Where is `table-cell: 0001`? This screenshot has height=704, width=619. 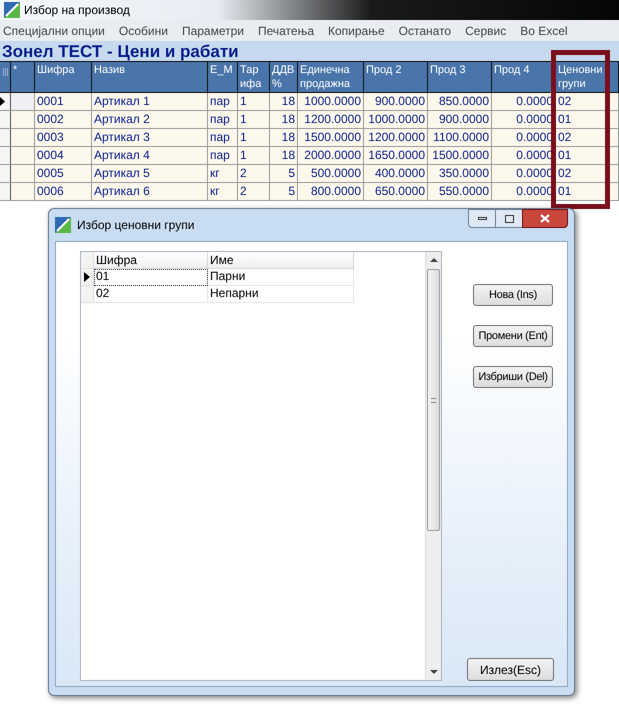
table-cell: 0001 is located at coordinates (63, 101).